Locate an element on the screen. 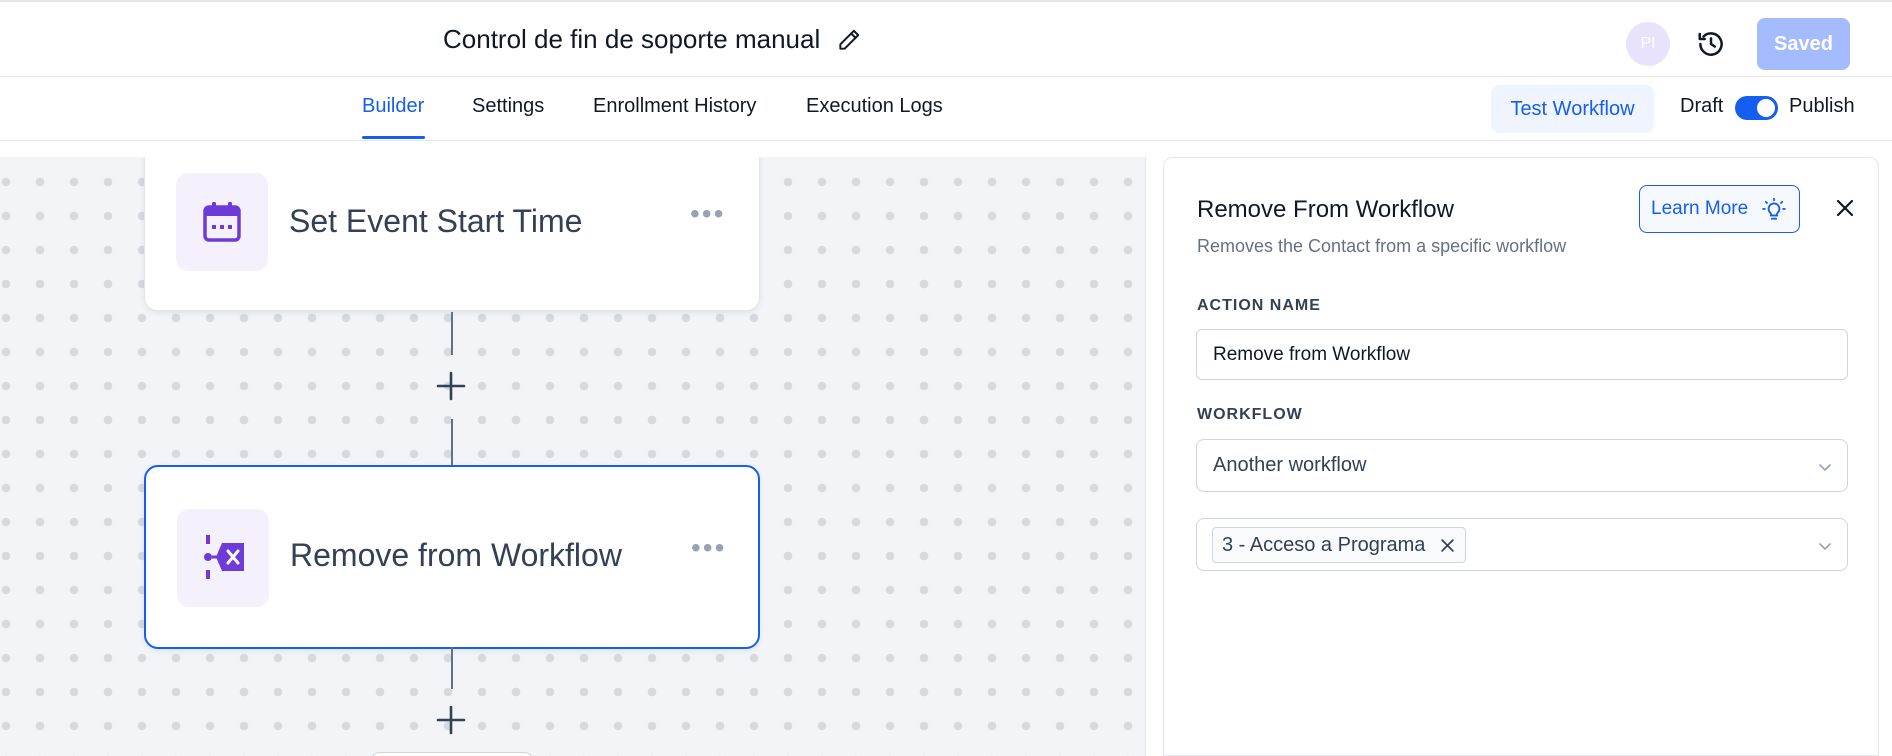  calendar-icon is located at coordinates (222, 222).